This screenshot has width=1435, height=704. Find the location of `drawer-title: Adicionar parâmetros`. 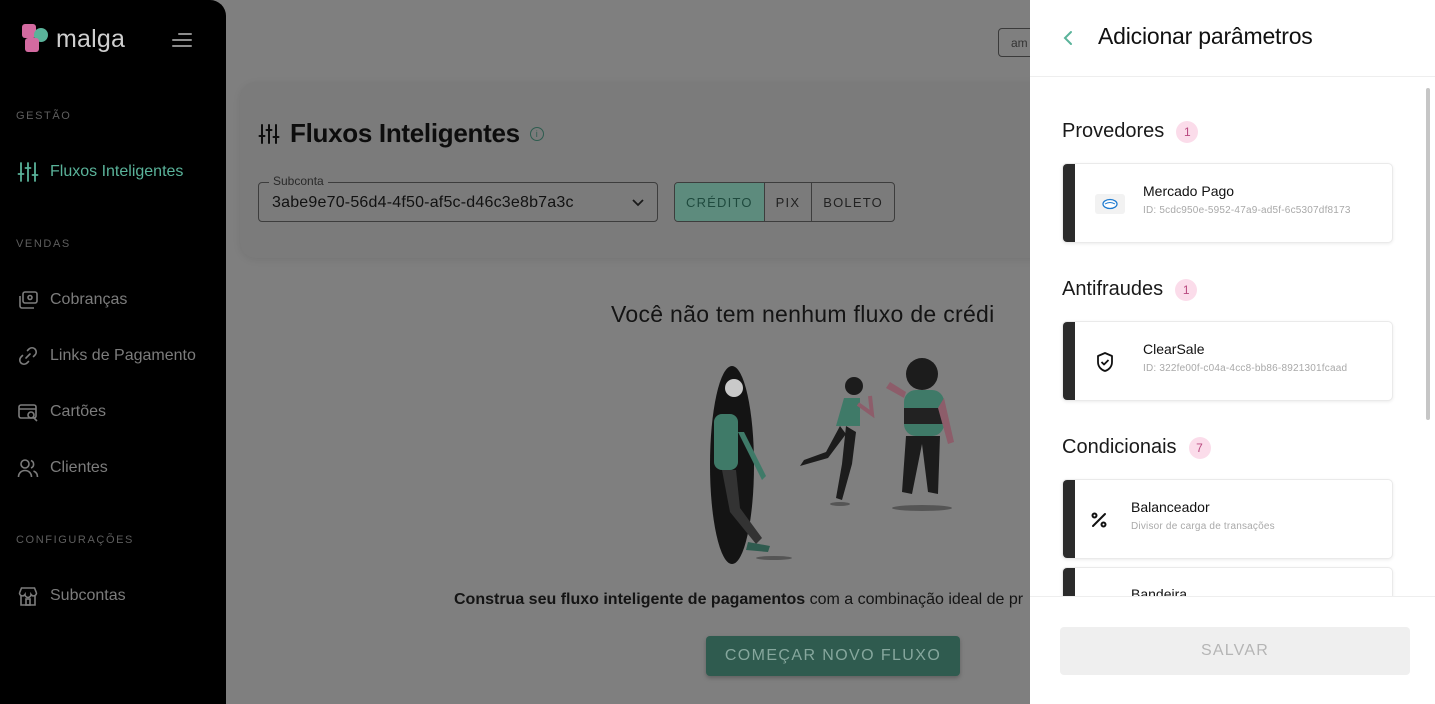

drawer-title: Adicionar parâmetros is located at coordinates (1205, 36).